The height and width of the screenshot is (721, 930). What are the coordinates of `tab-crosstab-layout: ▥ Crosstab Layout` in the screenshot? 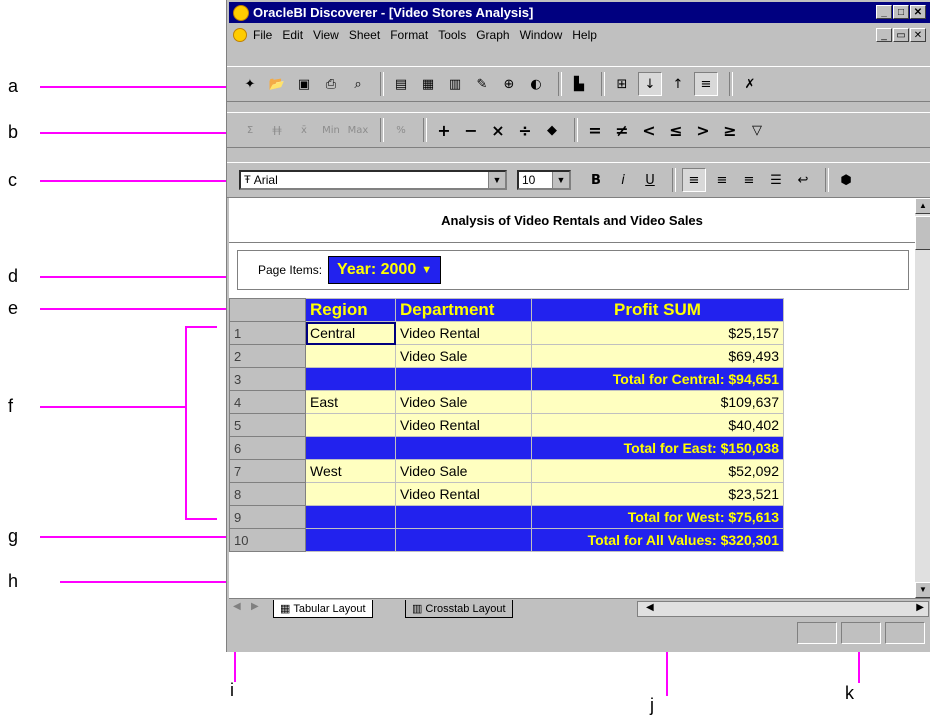 It's located at (459, 609).